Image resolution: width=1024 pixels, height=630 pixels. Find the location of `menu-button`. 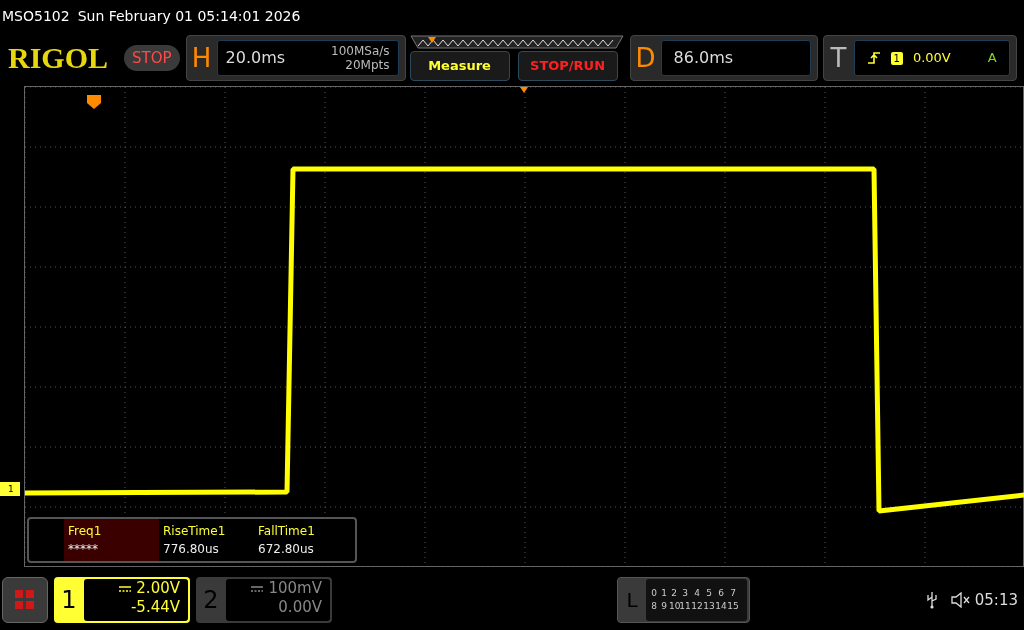

menu-button is located at coordinates (25, 600).